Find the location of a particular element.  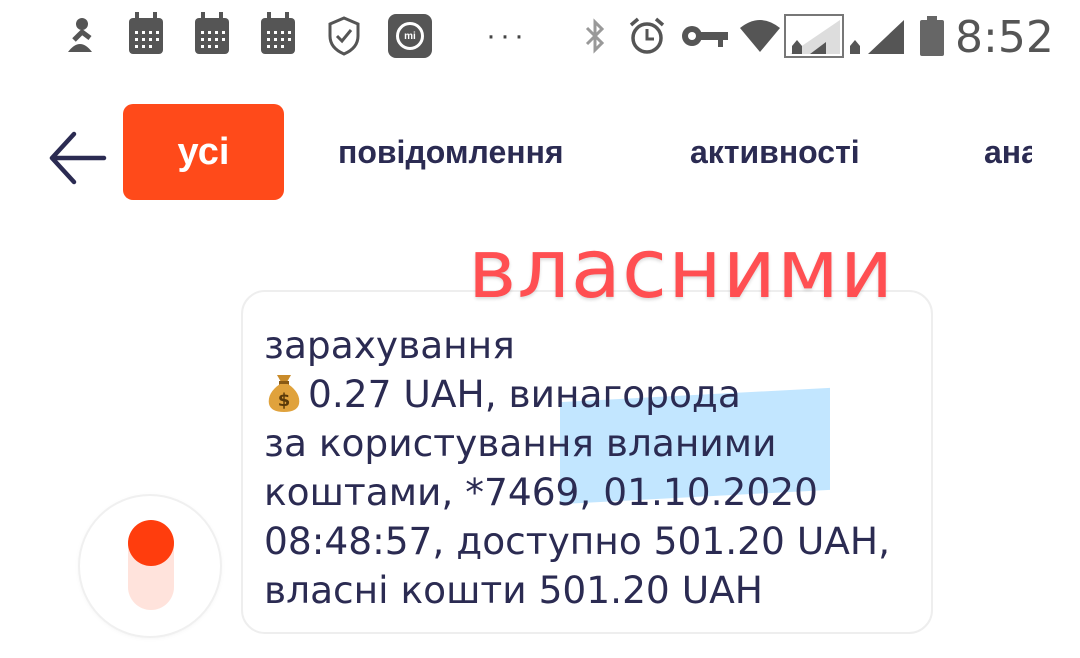

more-dots-icon: ··· is located at coordinates (507, 35).